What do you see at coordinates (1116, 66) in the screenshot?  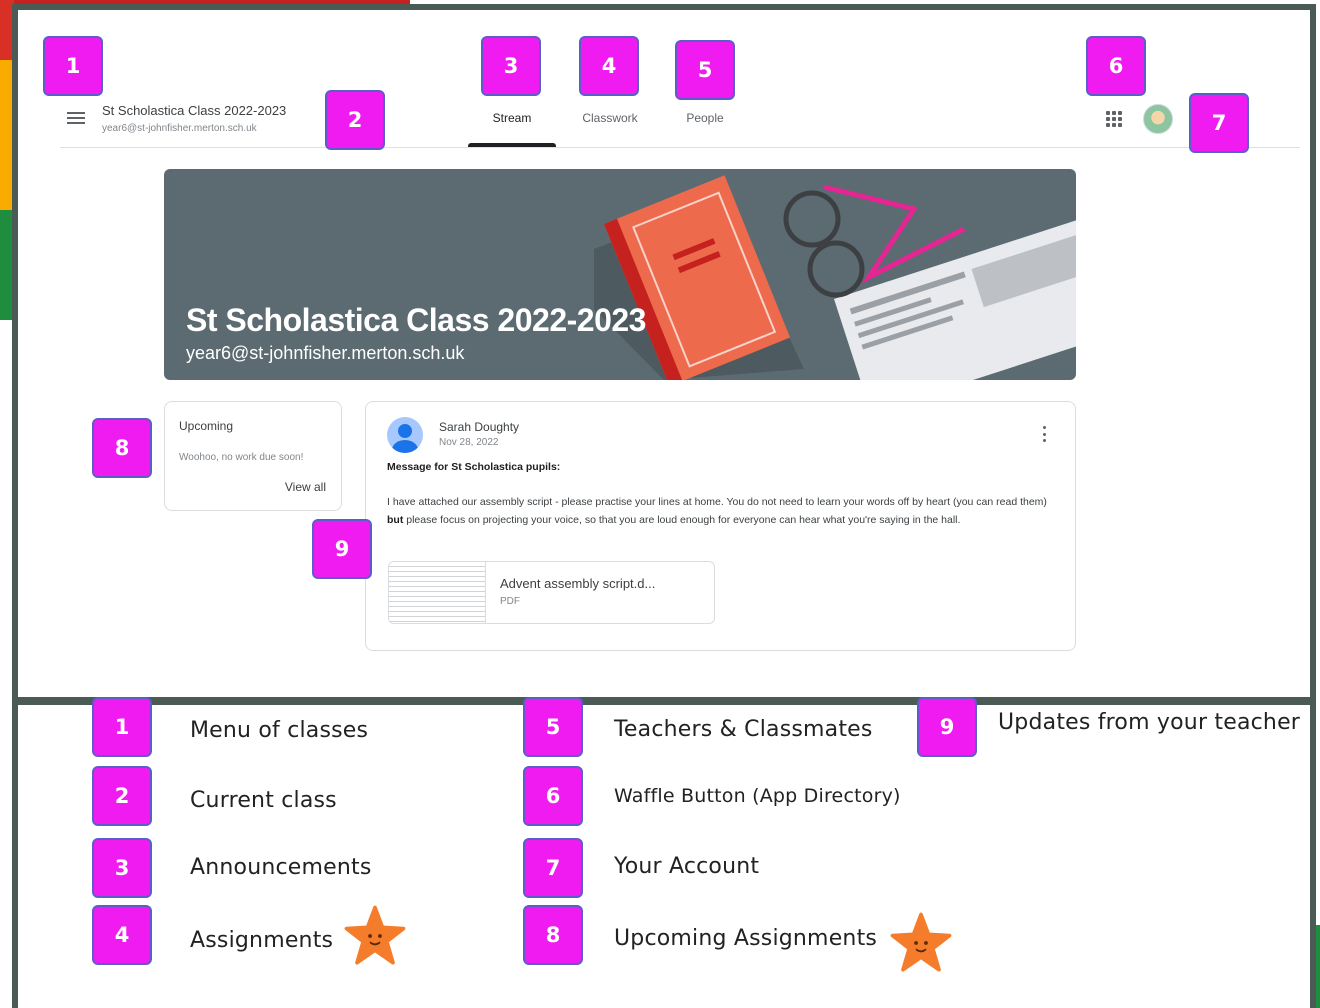 I see `callout-badge-6: 6` at bounding box center [1116, 66].